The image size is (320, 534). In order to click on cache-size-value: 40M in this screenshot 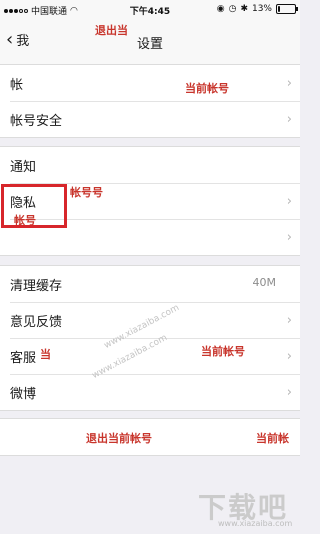, I will do `click(264, 282)`.